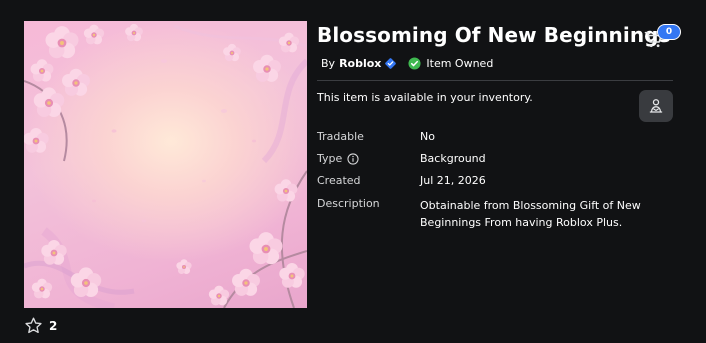 This screenshot has width=706, height=343. I want to click on favorite-button: 2, so click(40, 325).